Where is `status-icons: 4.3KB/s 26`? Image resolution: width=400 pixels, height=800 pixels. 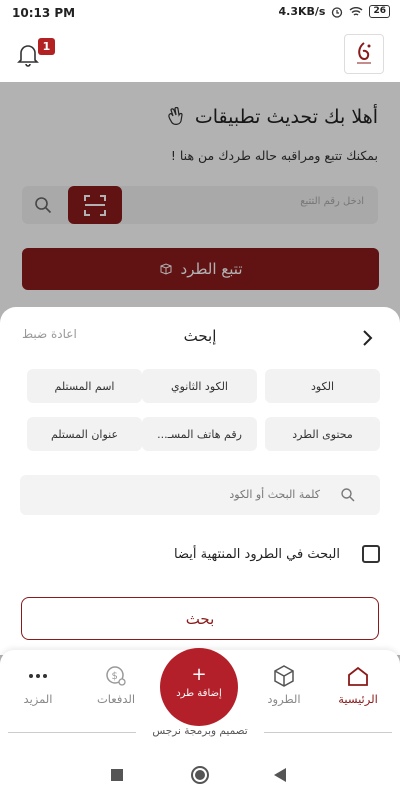
status-icons: 4.3KB/s 26 is located at coordinates (334, 11).